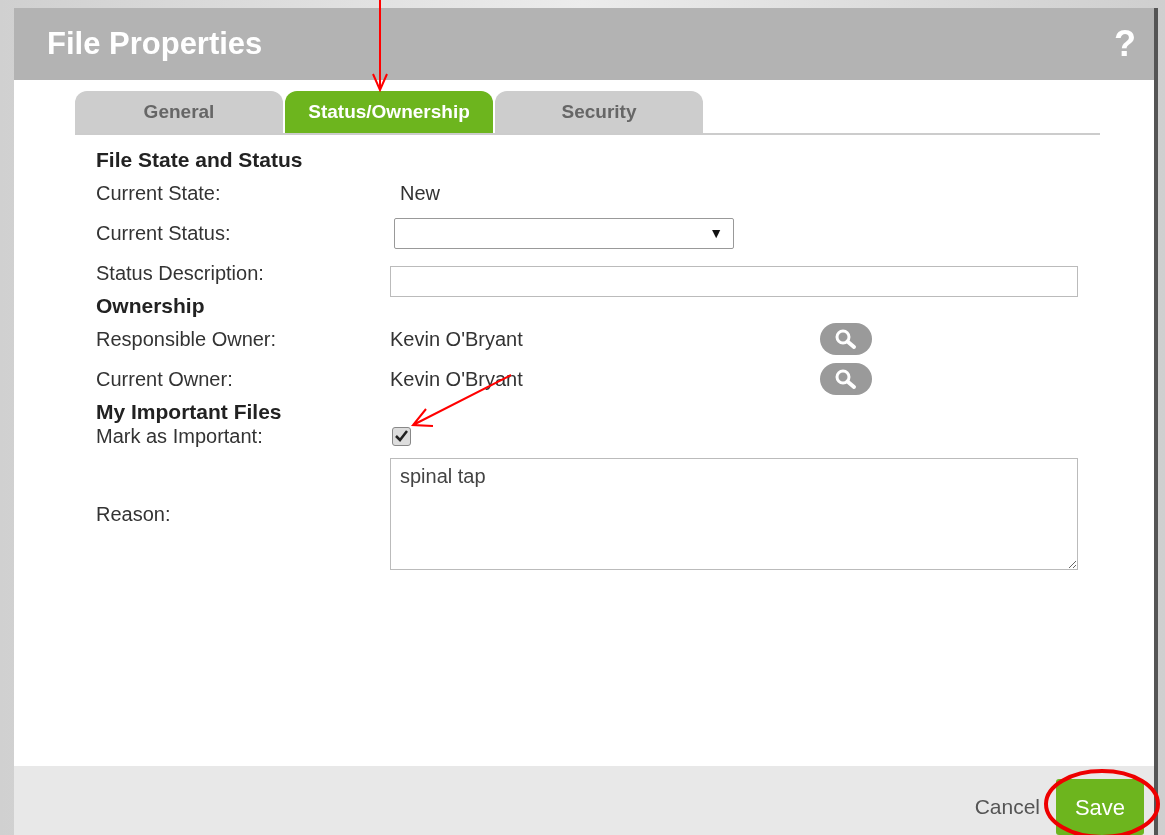  What do you see at coordinates (734, 514) in the screenshot?
I see `reason-field: spinal tap` at bounding box center [734, 514].